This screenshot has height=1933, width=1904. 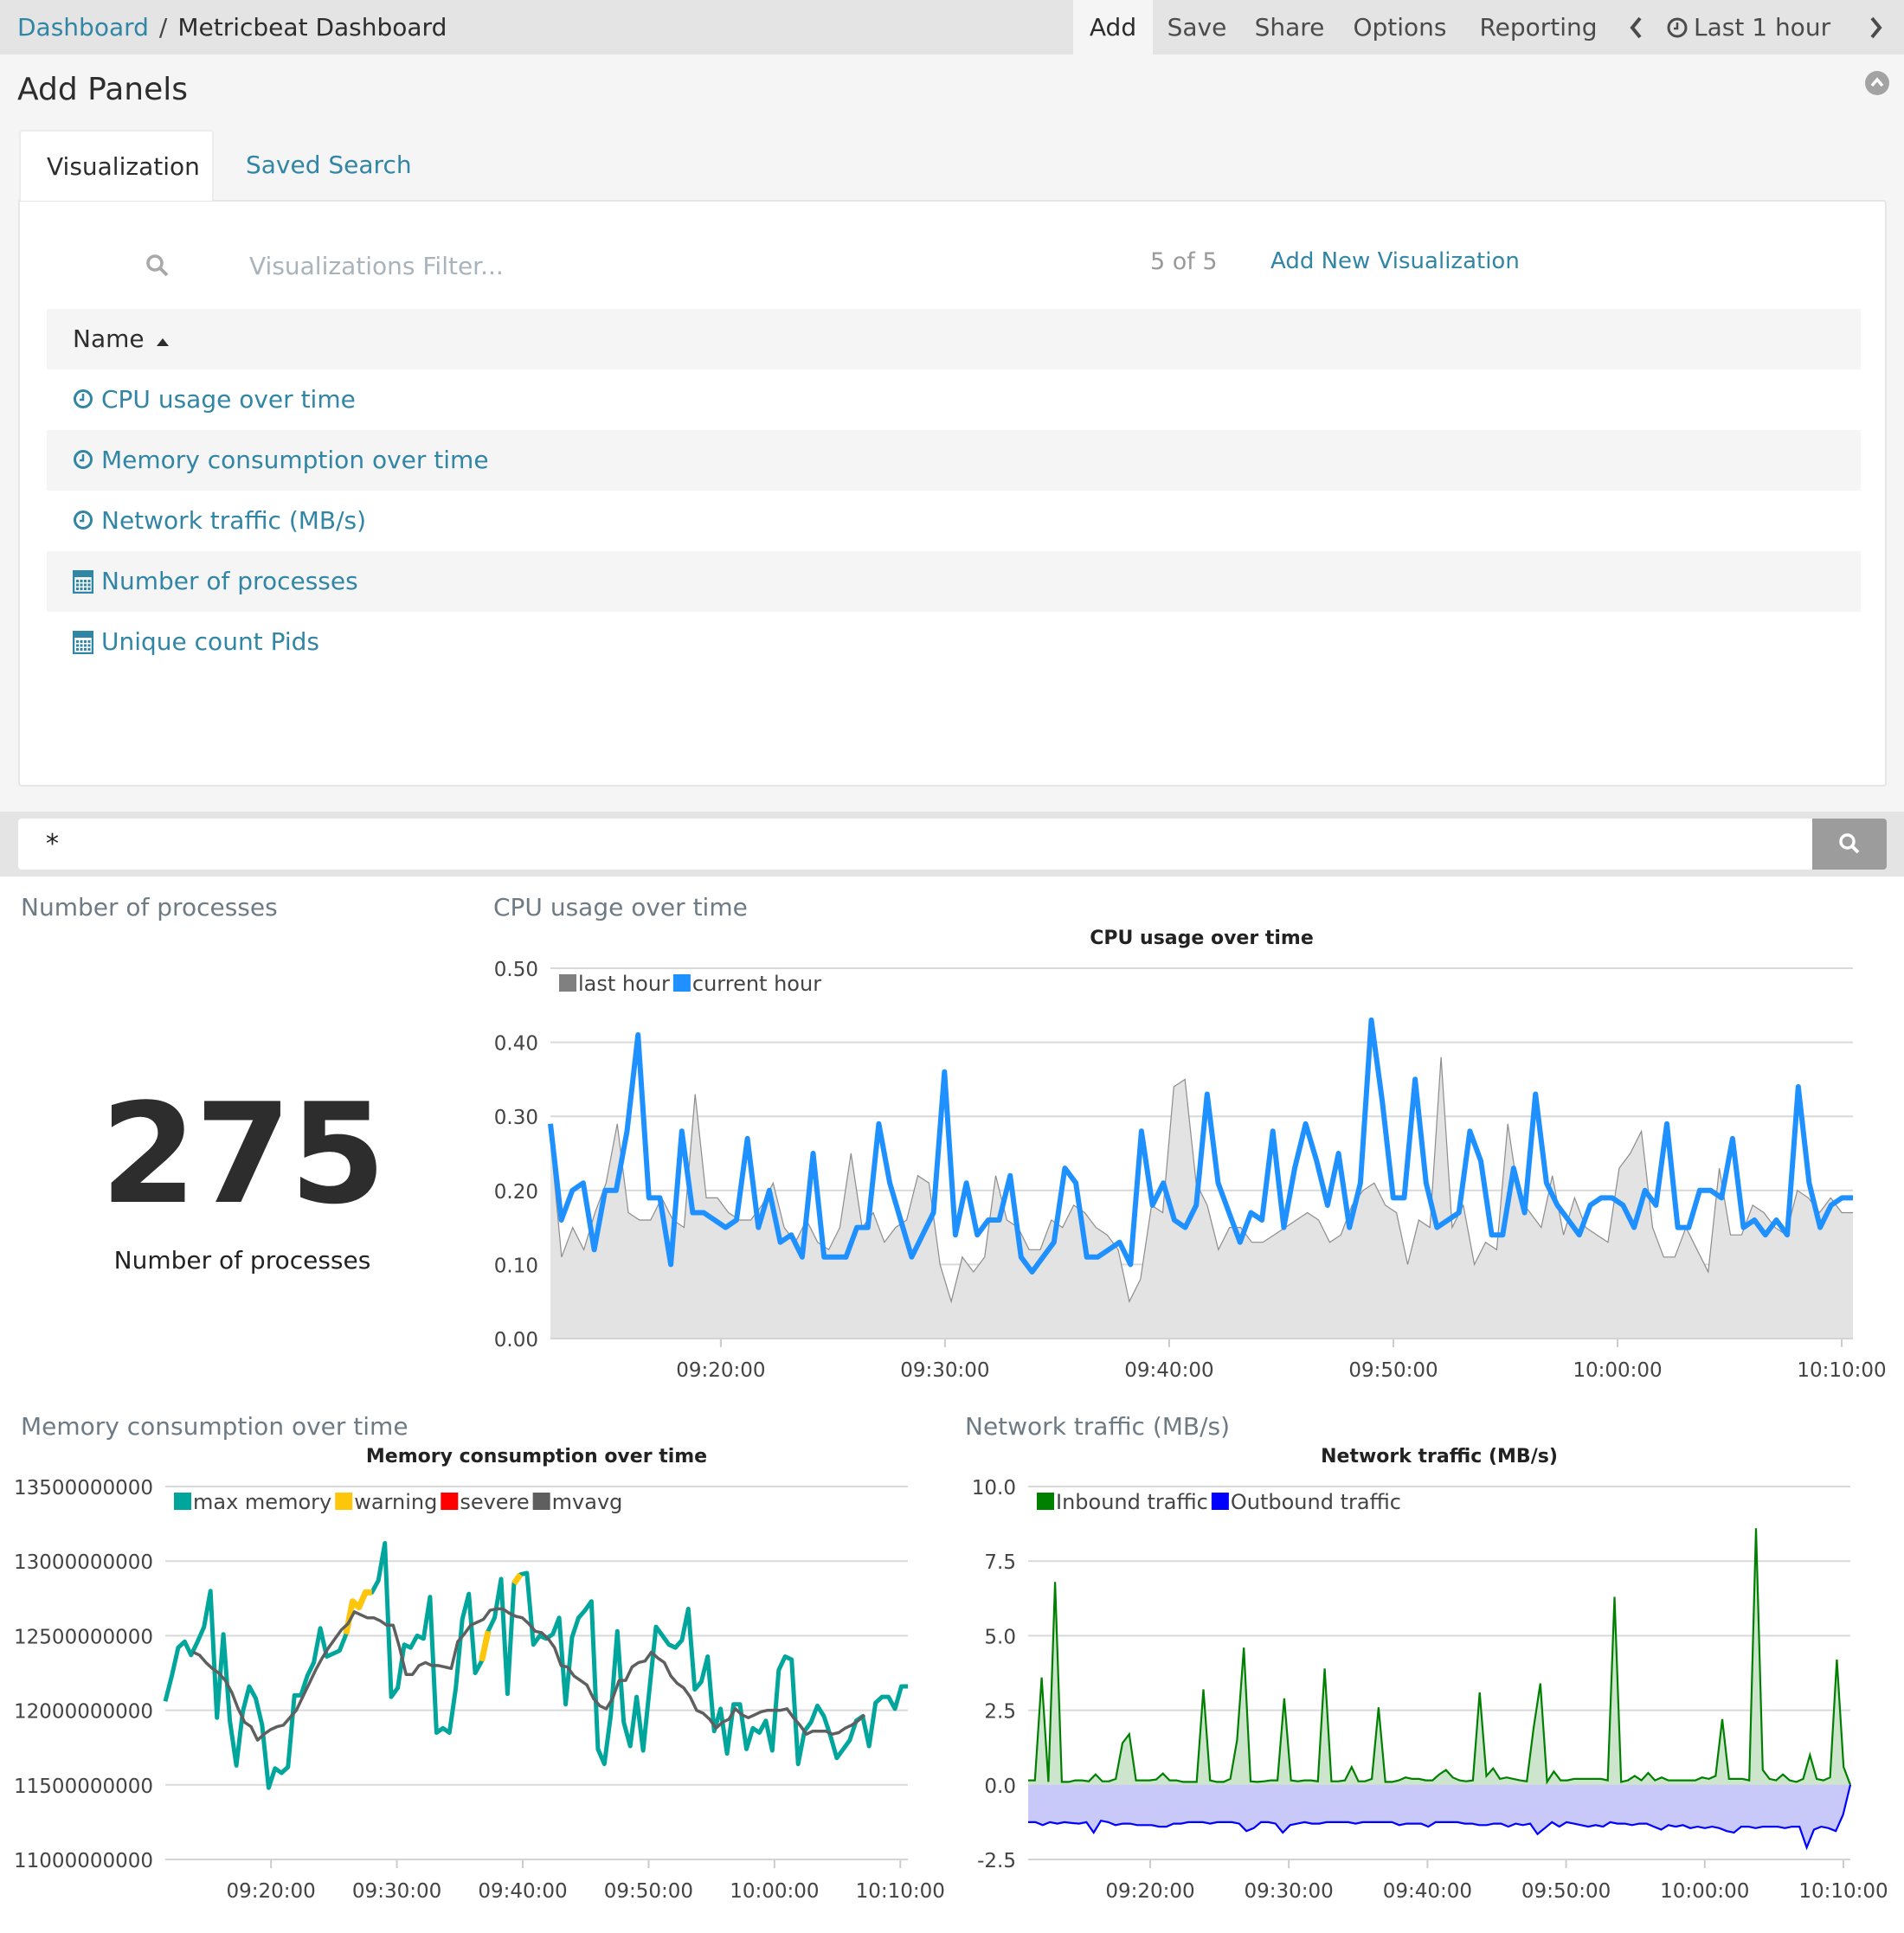 What do you see at coordinates (1289, 1892) in the screenshot?
I see `x-tick-label: 09:30:00` at bounding box center [1289, 1892].